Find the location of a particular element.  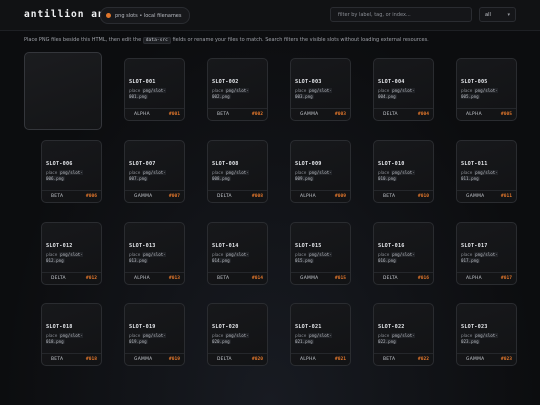

slot-footer: ALPHA #021 is located at coordinates (320, 359).